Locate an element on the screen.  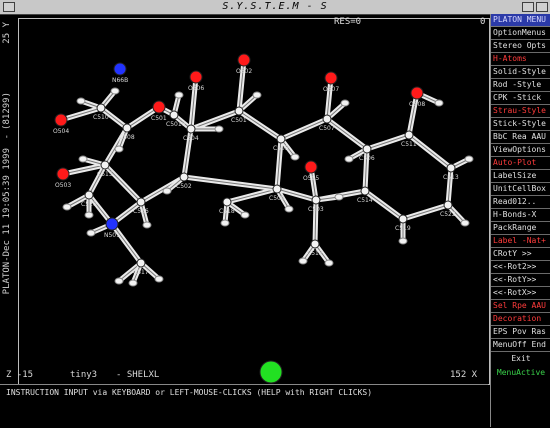
atom-c503 is located at coordinates (316, 200).